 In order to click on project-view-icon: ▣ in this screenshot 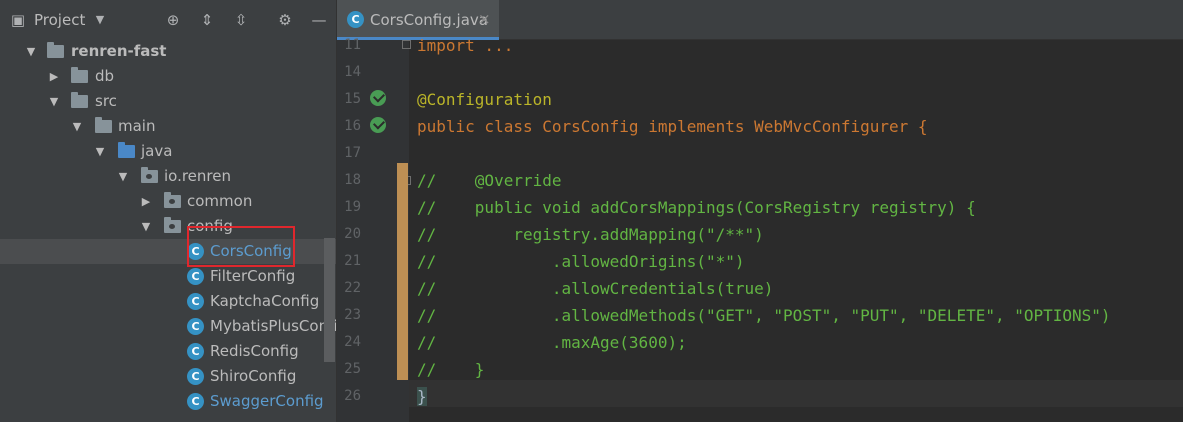, I will do `click(18, 20)`.